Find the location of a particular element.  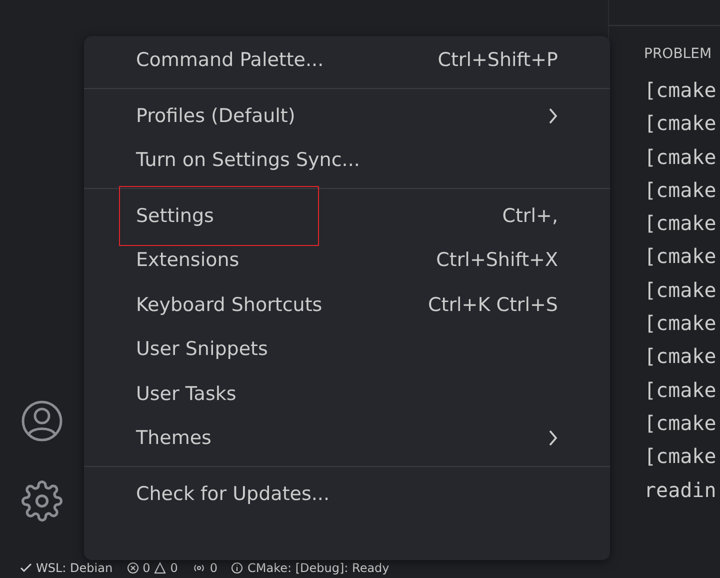

problems-indicator: 0 0 is located at coordinates (152, 568).